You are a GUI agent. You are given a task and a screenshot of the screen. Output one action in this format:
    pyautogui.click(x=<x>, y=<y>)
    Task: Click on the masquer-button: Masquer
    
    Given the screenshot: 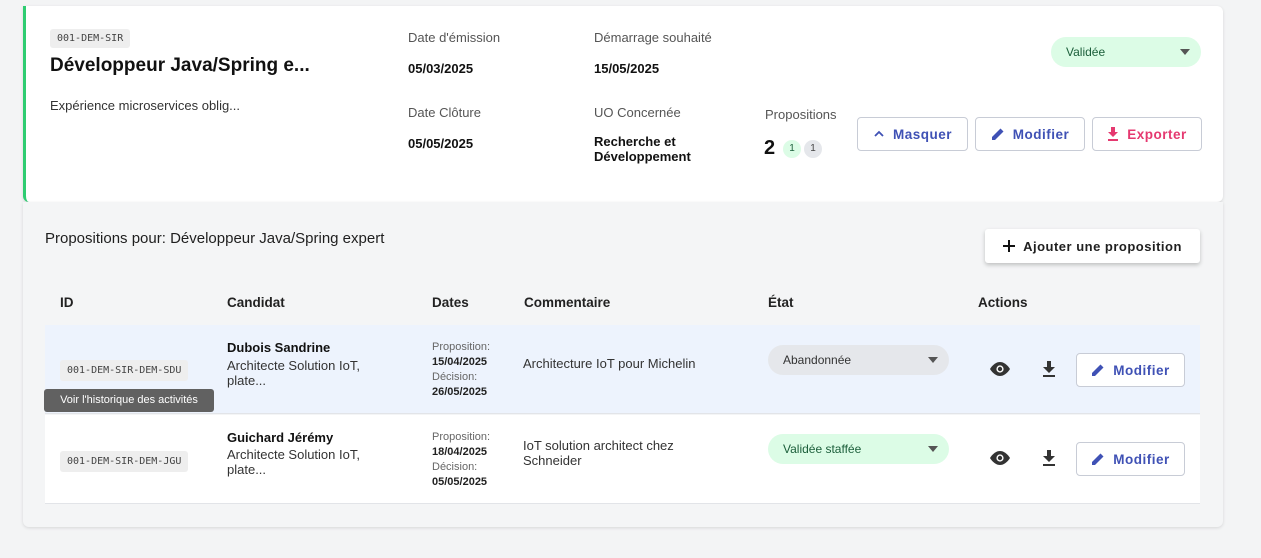 What is the action you would take?
    pyautogui.click(x=912, y=134)
    